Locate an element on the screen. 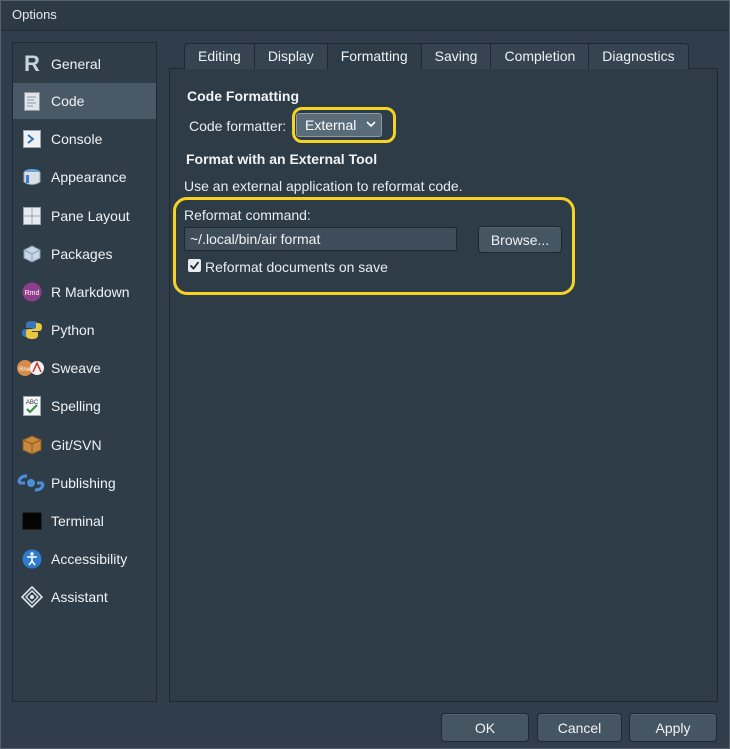 The image size is (730, 749). sidebar-item-accessibility: Accessibility is located at coordinates (84, 559).